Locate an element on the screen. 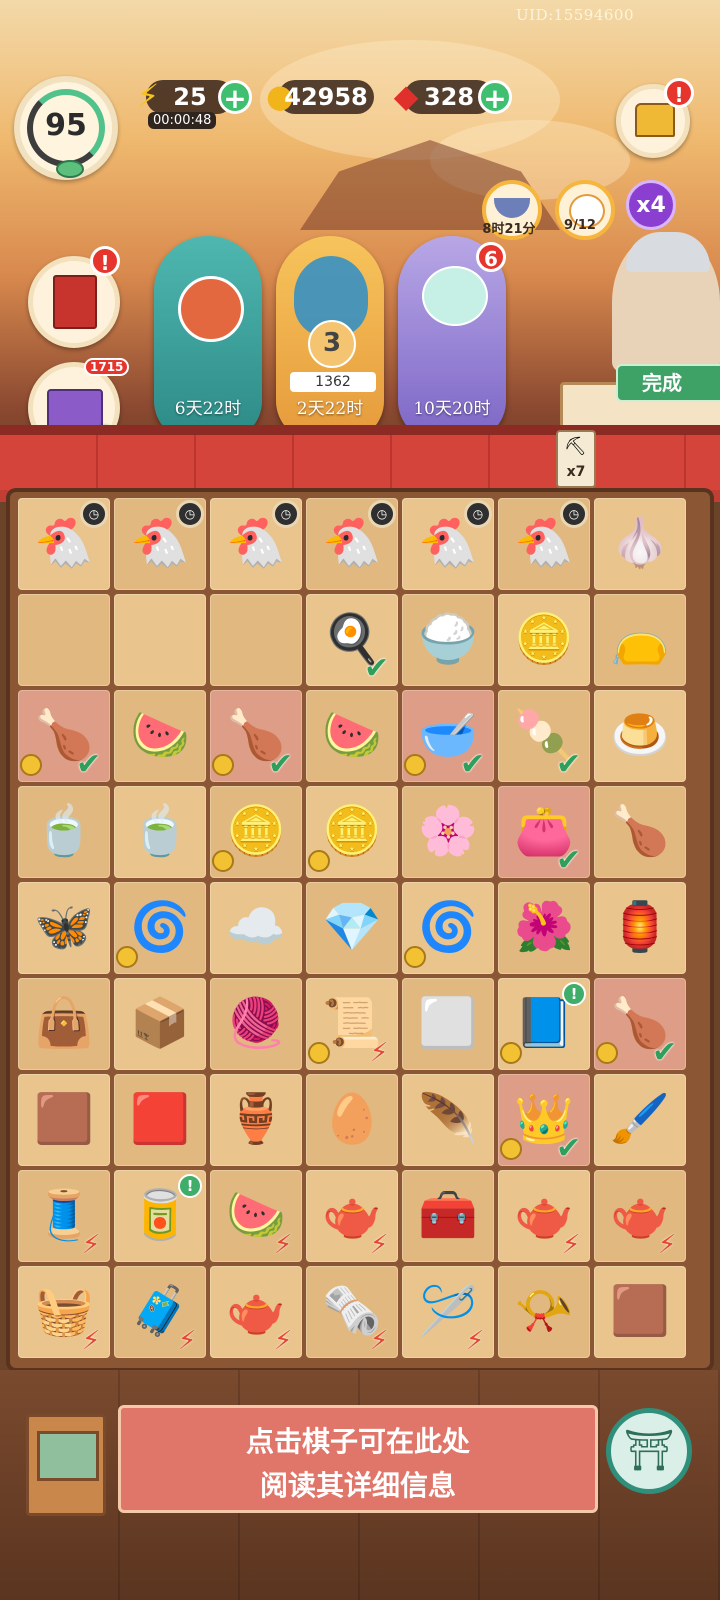  tea-cup-icon: 🍵 is located at coordinates (160, 831).